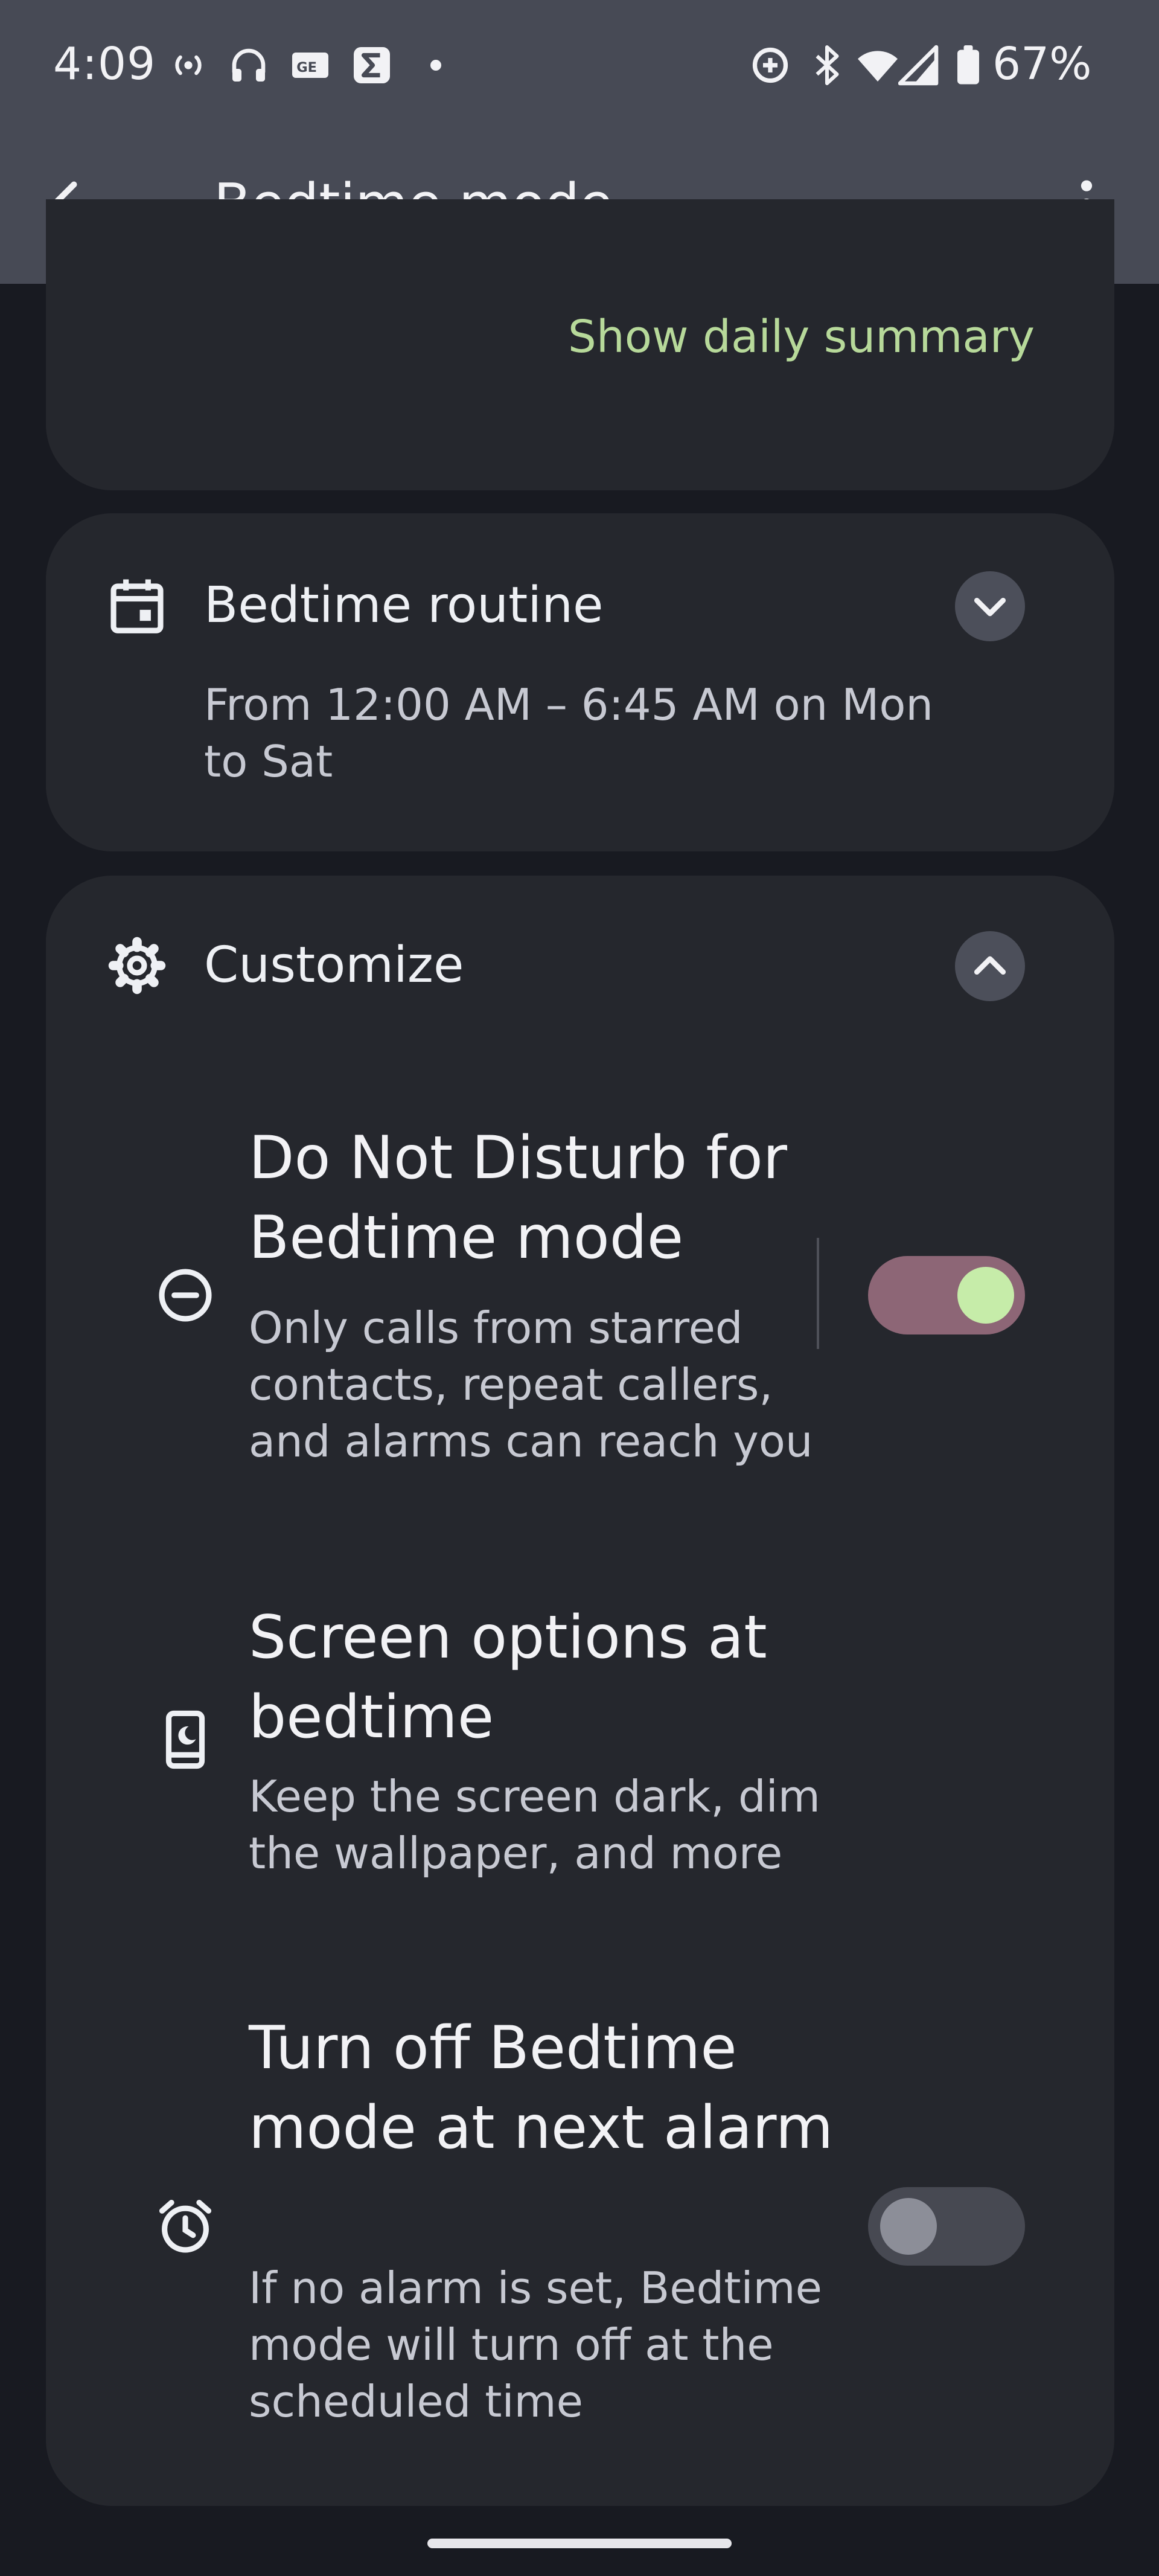  I want to click on bedtime-routine-schedule: From 12:00 AM – 6:45 AM on Mon to Sat, so click(569, 733).